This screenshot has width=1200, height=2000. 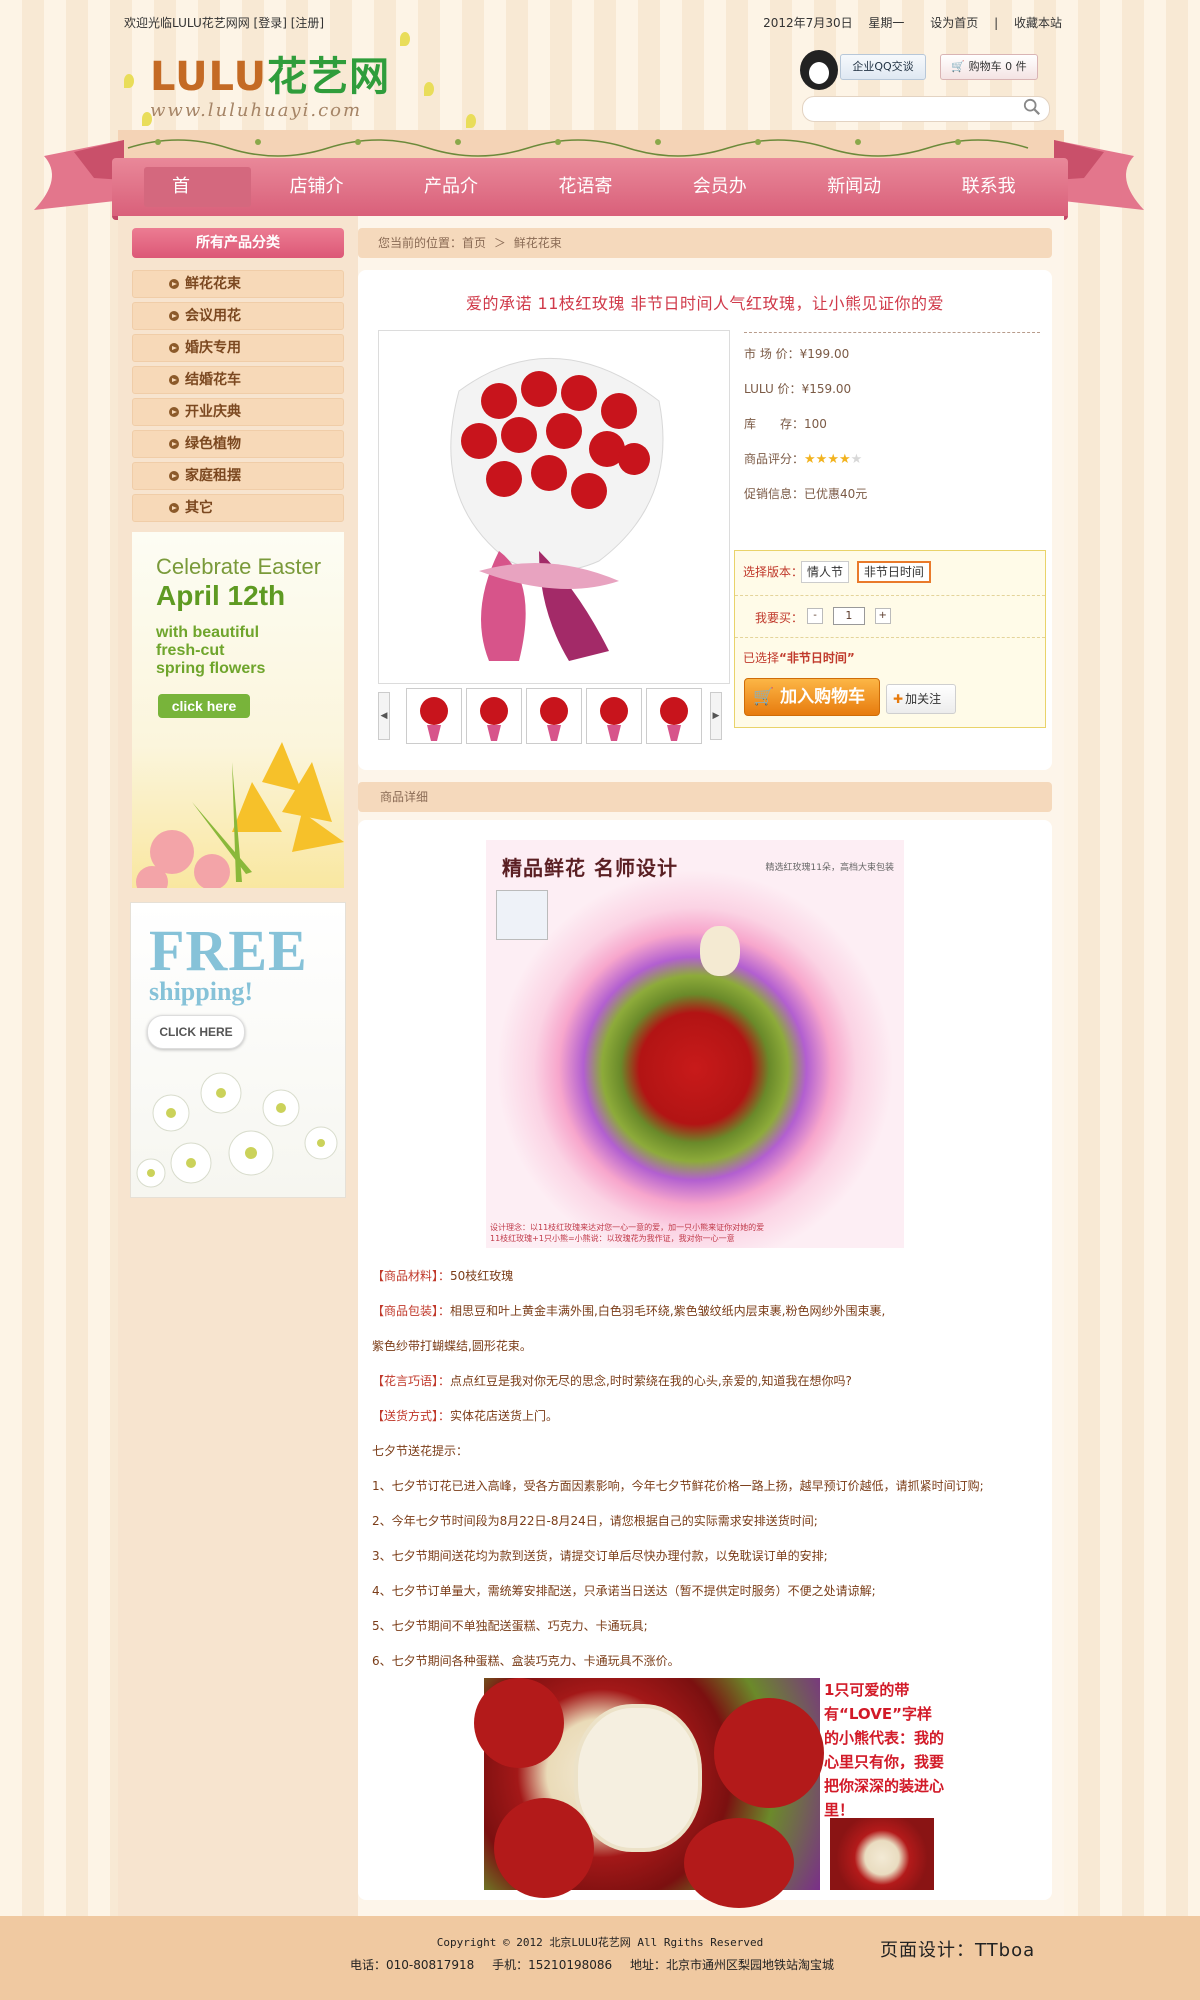 I want to click on rating-row: 商品评分：★★★★★, so click(x=803, y=459).